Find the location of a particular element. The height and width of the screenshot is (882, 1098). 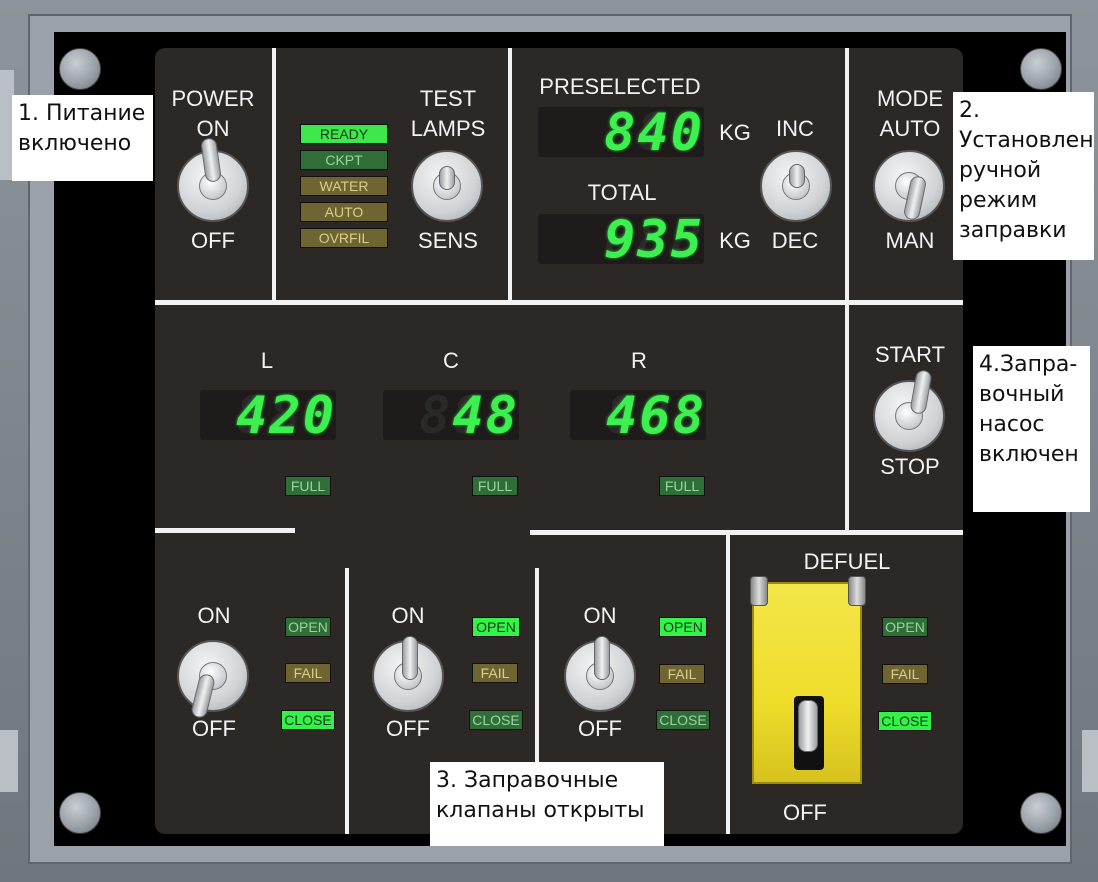

mode-auto-label: AUTO is located at coordinates (910, 128).